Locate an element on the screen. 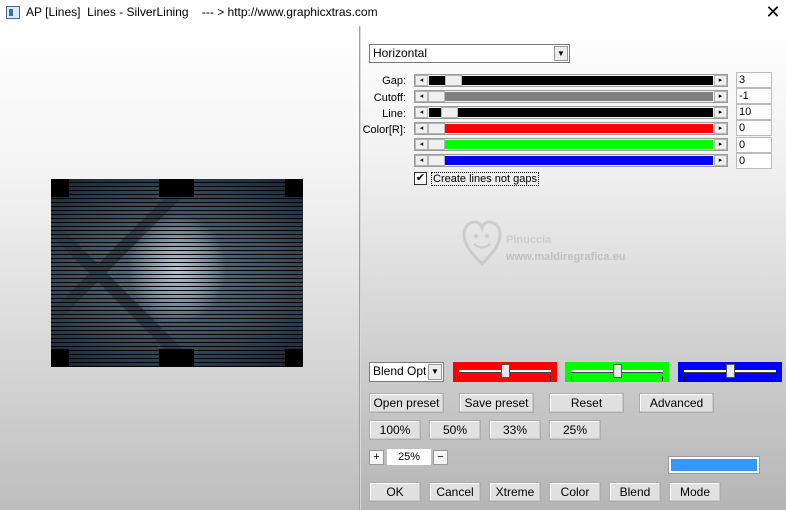 This screenshot has height=510, width=786. blend-options-select: Blend Optio ▼ is located at coordinates (406, 372).